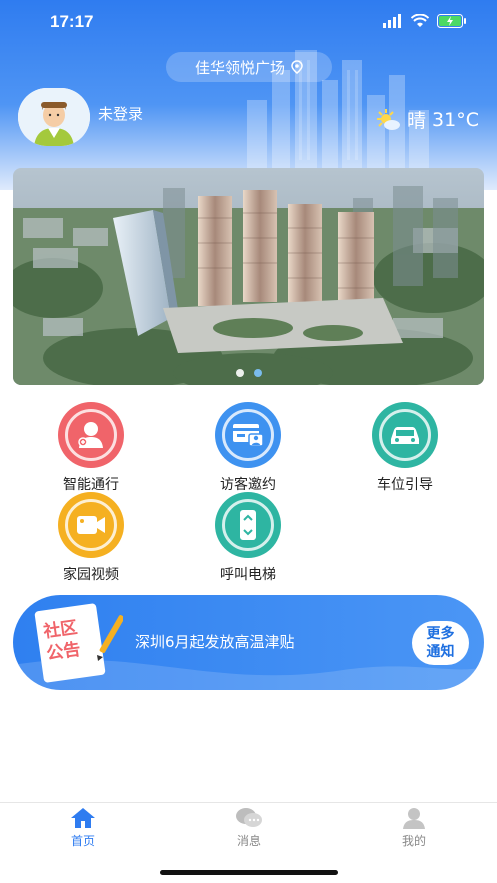 The width and height of the screenshot is (497, 883). What do you see at coordinates (248, 435) in the screenshot?
I see `visitor-invite-icon` at bounding box center [248, 435].